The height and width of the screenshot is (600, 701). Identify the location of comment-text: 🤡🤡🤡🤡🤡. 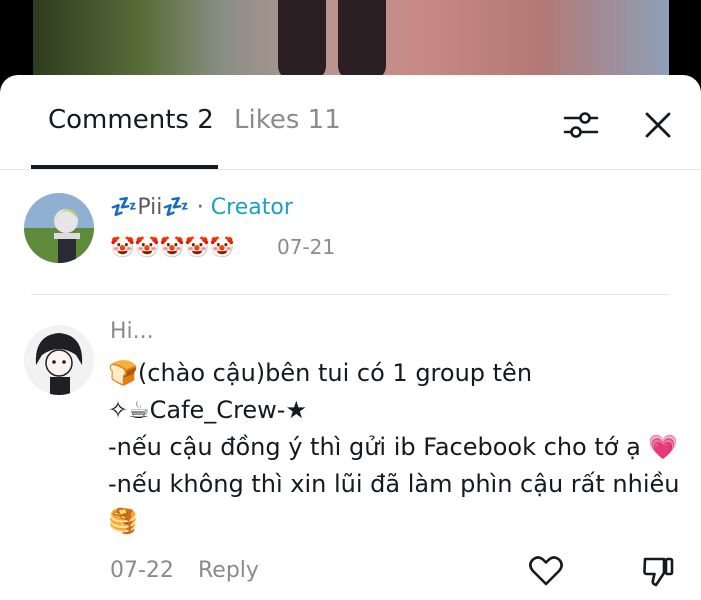
(172, 247).